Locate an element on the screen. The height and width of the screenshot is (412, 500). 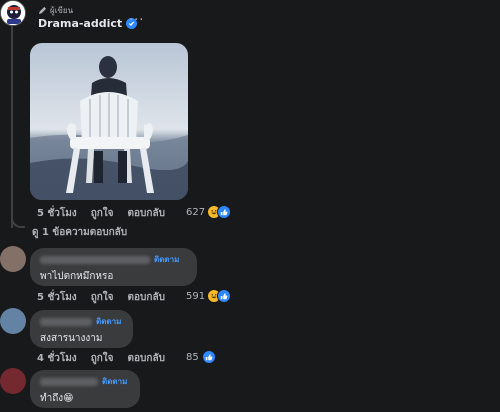
comment-timestamp: 4 ชั่วโมง is located at coordinates (57, 358).